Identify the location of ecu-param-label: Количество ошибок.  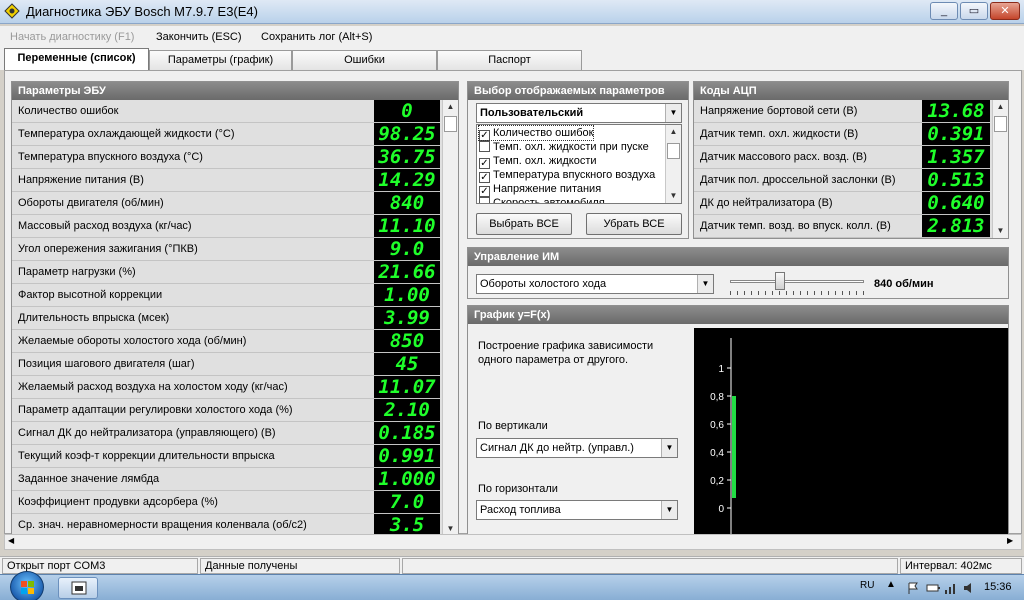
(68, 111).